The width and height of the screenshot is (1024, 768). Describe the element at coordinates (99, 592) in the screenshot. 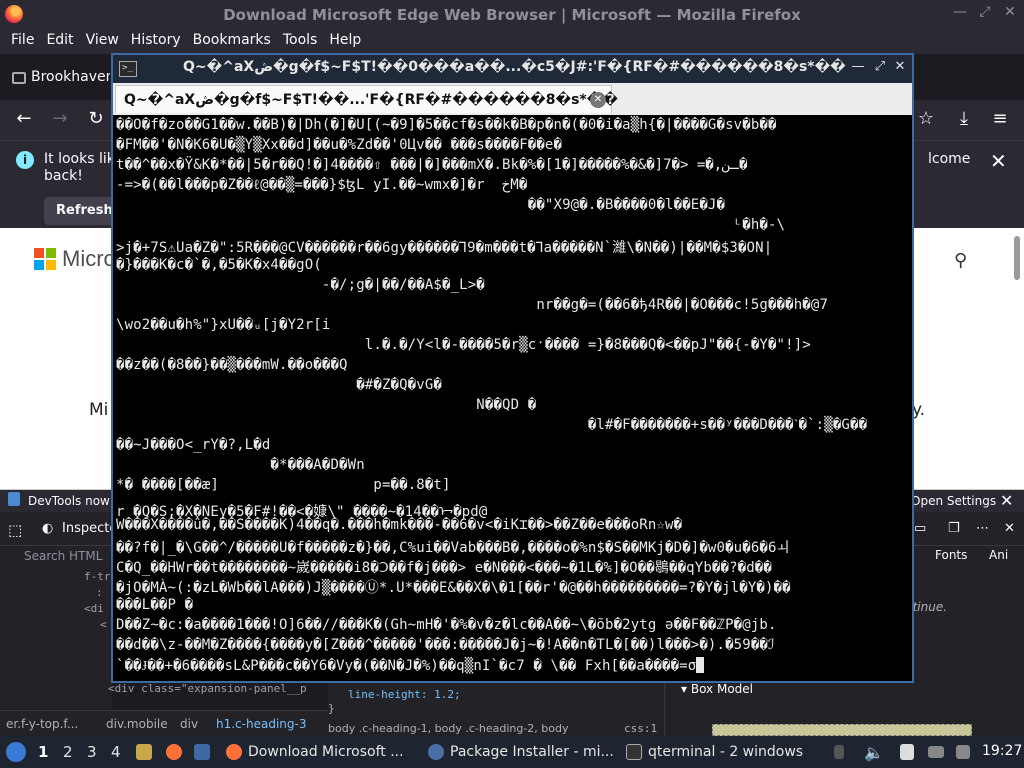

I see `html-tree-line: :` at that location.